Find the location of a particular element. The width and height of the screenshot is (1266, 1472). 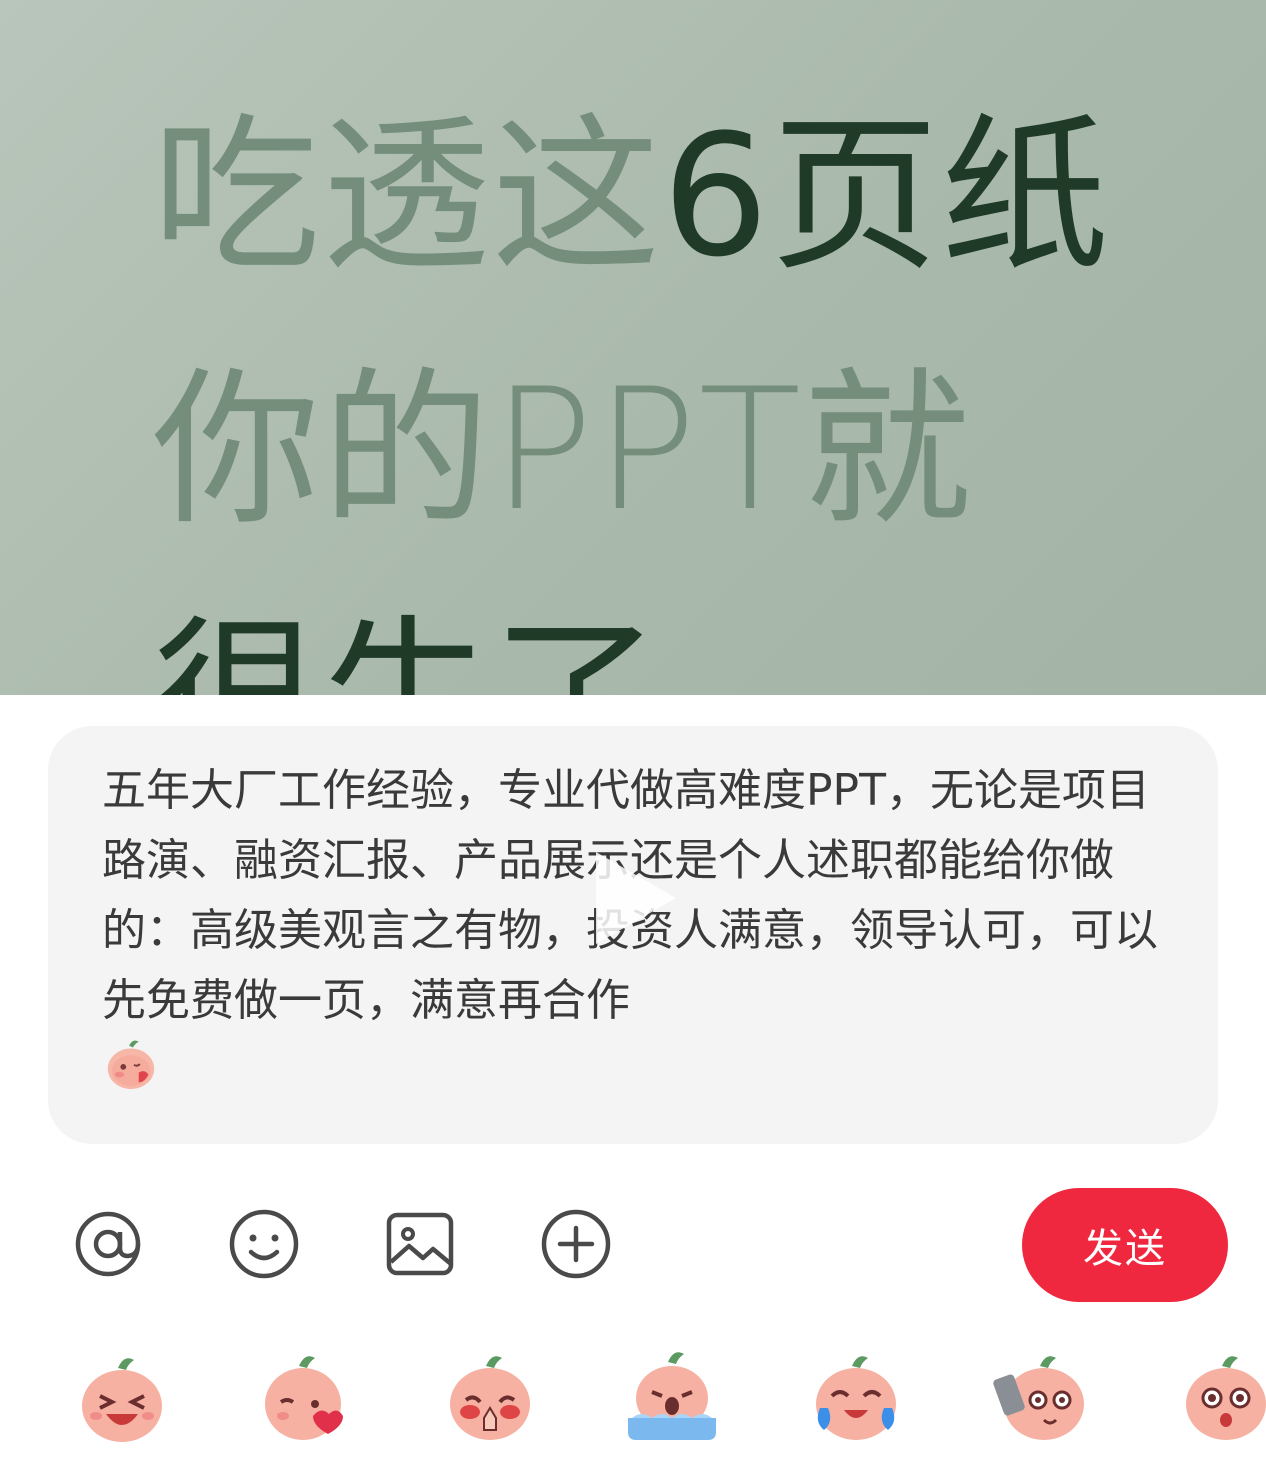

add-button is located at coordinates (576, 1246).